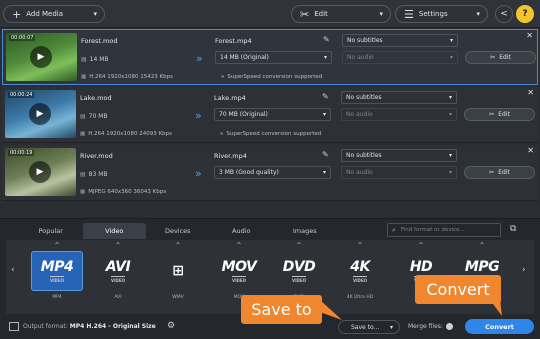 This screenshot has height=339, width=540. Describe the element at coordinates (242, 231) in the screenshot. I see `tab-audio: Audio` at that location.